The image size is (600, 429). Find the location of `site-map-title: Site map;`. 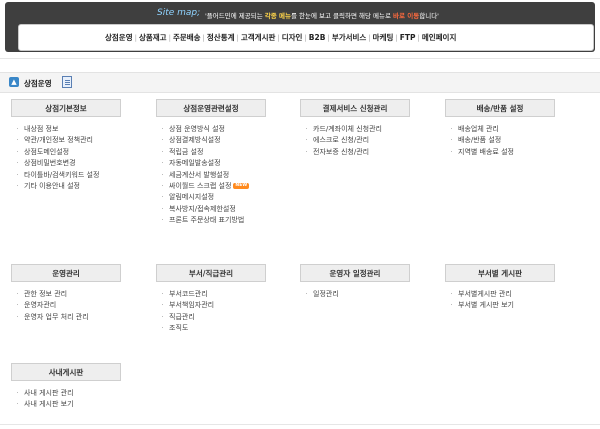

site-map-title: Site map; is located at coordinates (179, 13).